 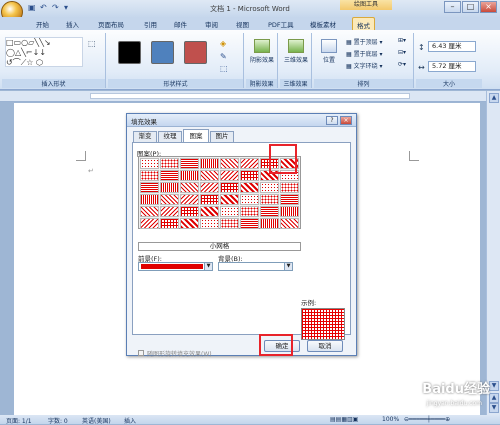 I want to click on 3d-effects-button: 三维效果, so click(x=296, y=50).